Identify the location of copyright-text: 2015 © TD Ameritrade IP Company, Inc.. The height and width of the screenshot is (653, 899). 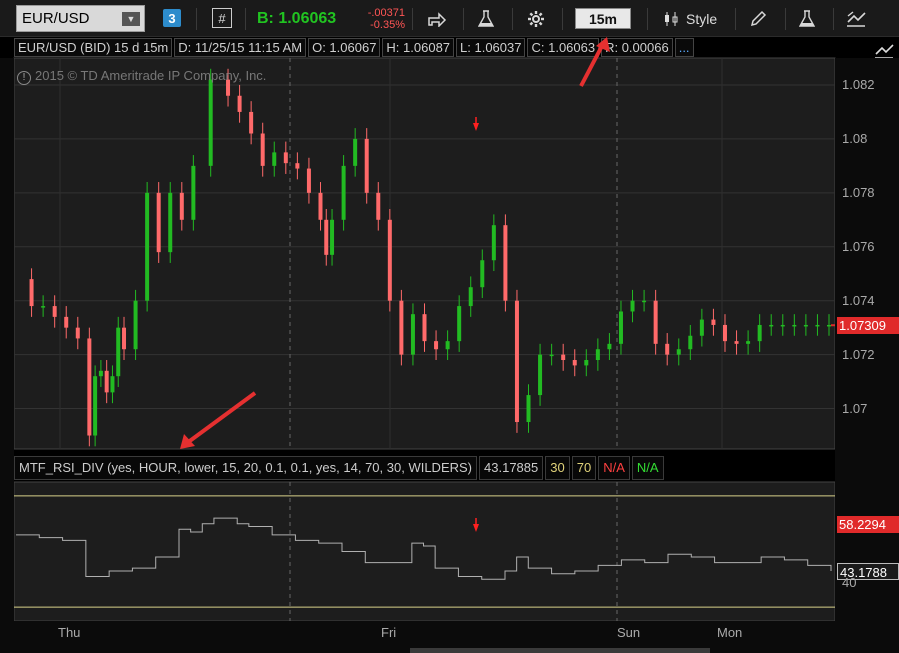
(151, 75).